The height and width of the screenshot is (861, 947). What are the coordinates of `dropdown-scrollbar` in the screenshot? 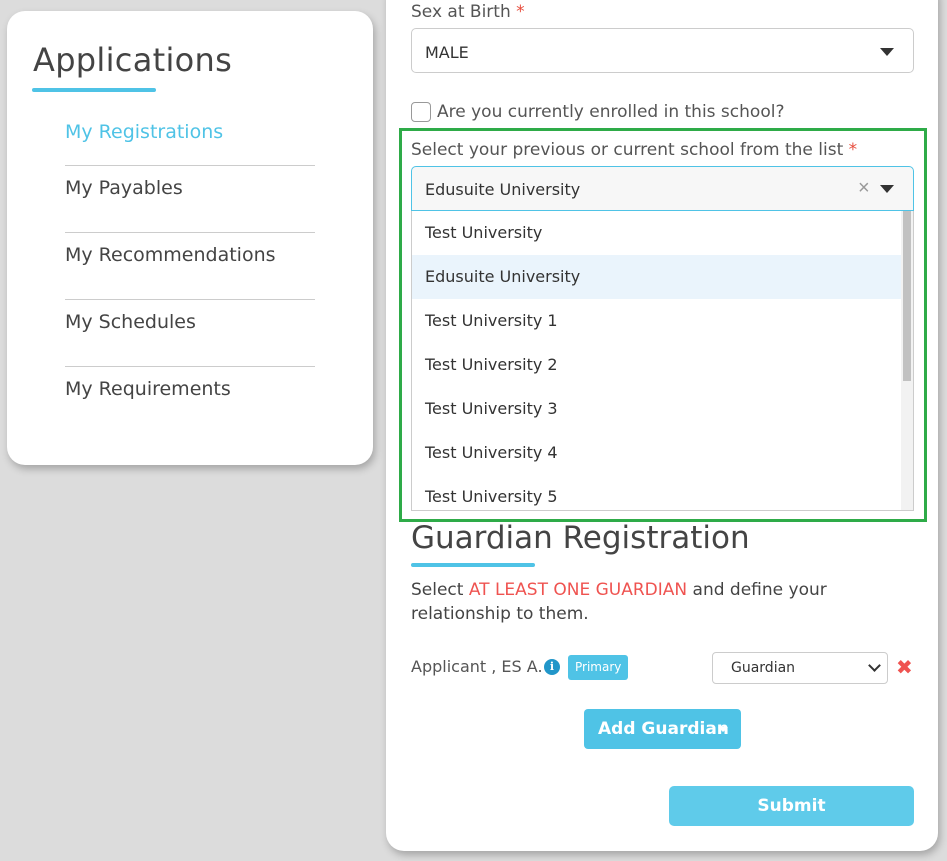 It's located at (907, 360).